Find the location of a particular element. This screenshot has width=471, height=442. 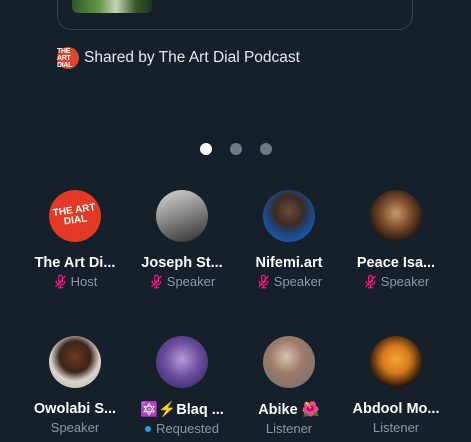

role-label: Host is located at coordinates (84, 281).